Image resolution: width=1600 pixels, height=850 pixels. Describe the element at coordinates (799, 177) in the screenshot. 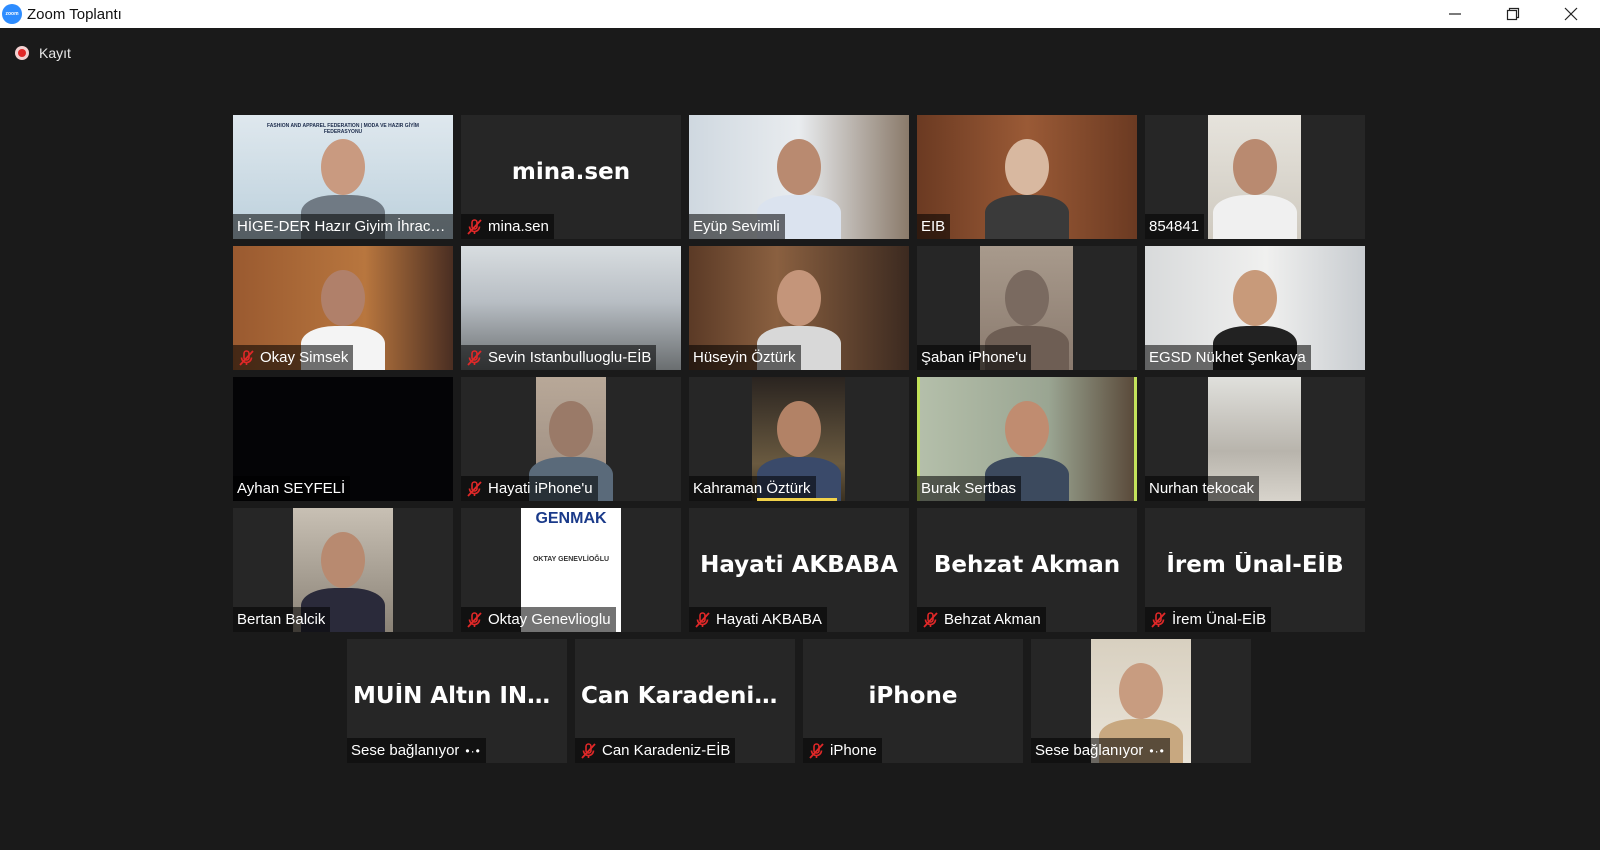

I see `participant-tile: Eyüp Sevimli` at that location.